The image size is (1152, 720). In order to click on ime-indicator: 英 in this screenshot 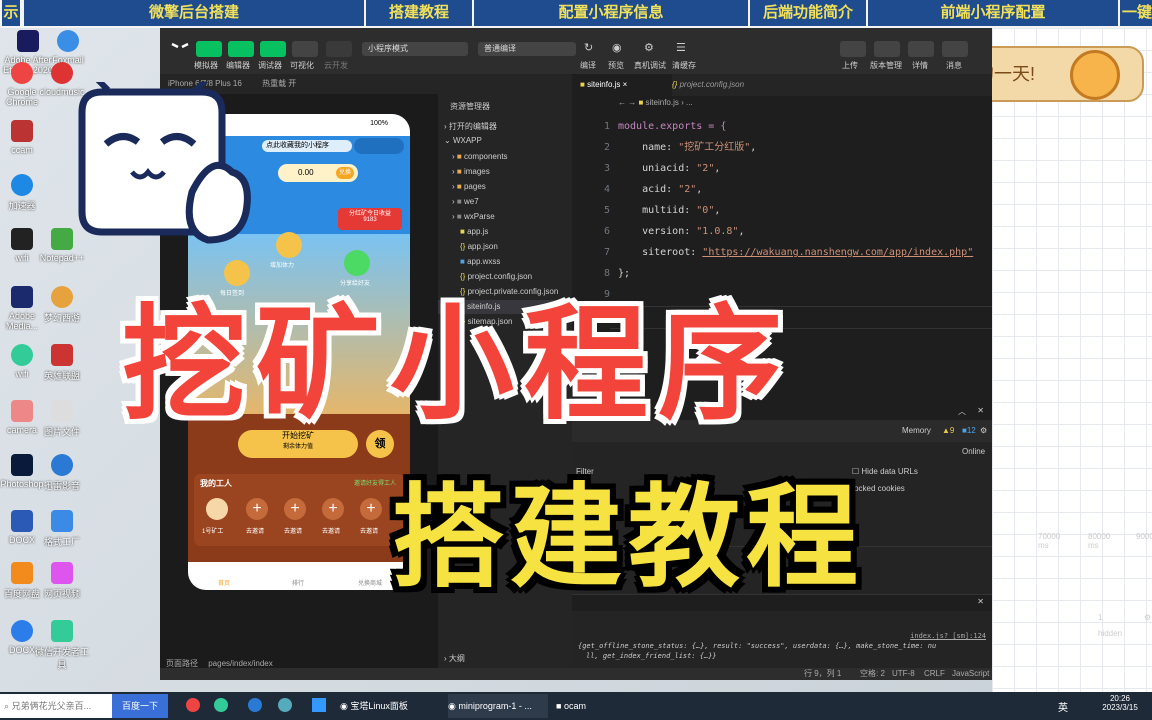, I will do `click(1063, 706)`.